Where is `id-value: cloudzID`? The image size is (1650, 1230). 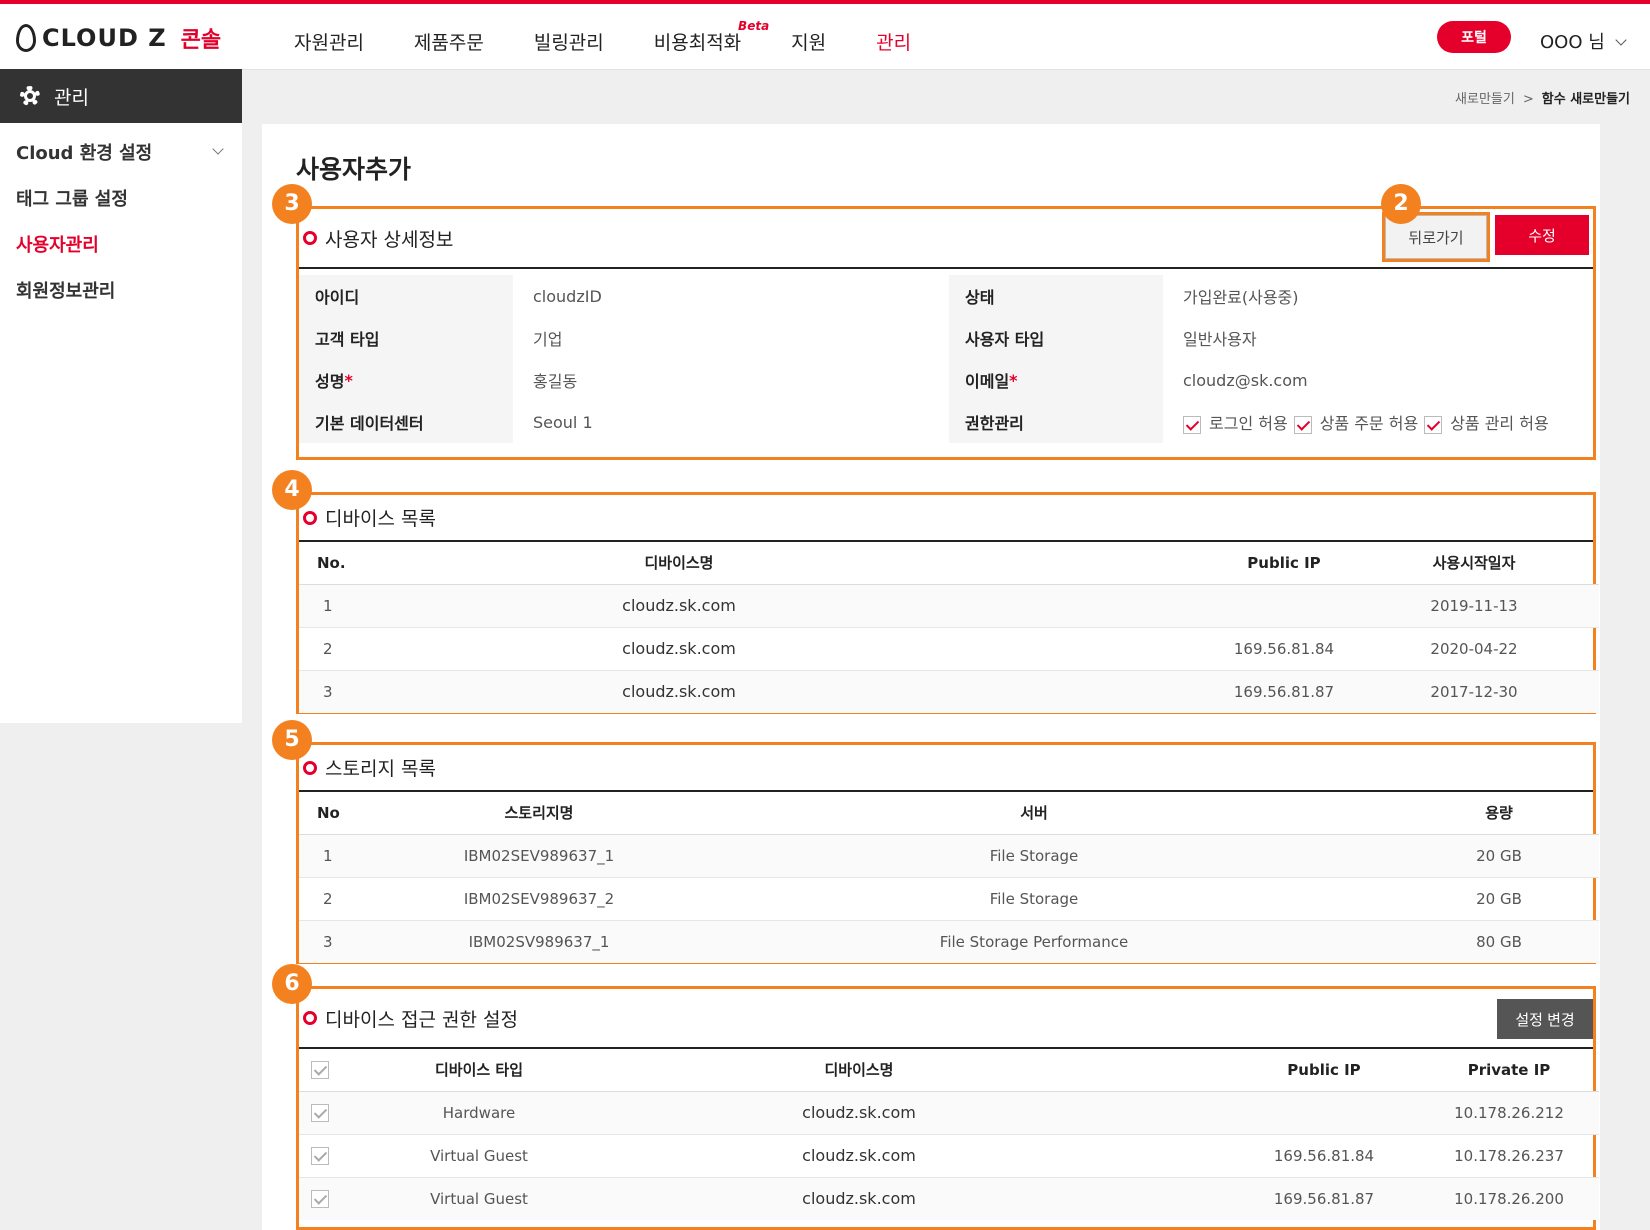
id-value: cloudzID is located at coordinates (567, 296).